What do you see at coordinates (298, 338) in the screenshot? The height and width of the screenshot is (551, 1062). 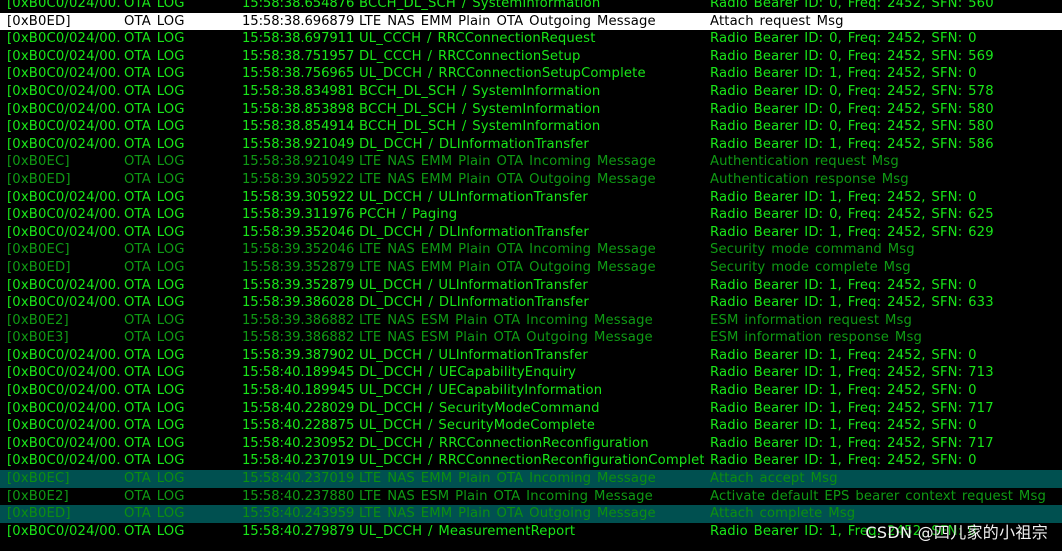 I see `row-timestamp: 15:58:39.386882` at bounding box center [298, 338].